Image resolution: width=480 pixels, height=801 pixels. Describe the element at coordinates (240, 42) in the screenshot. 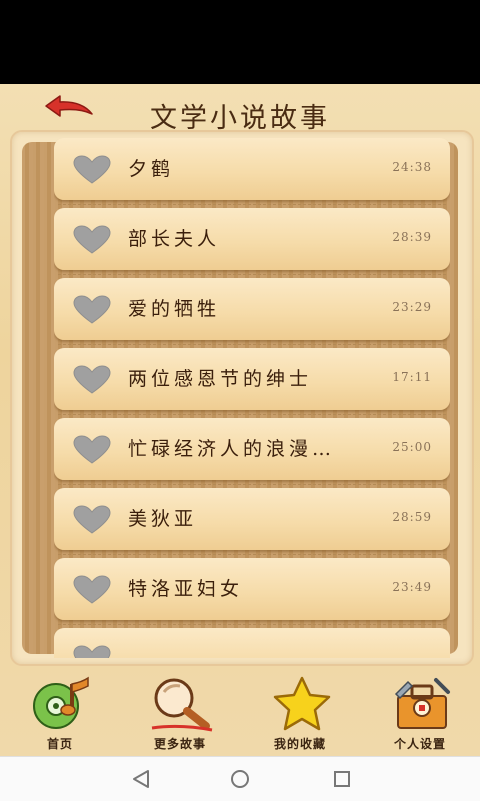

I see `status-bar` at that location.